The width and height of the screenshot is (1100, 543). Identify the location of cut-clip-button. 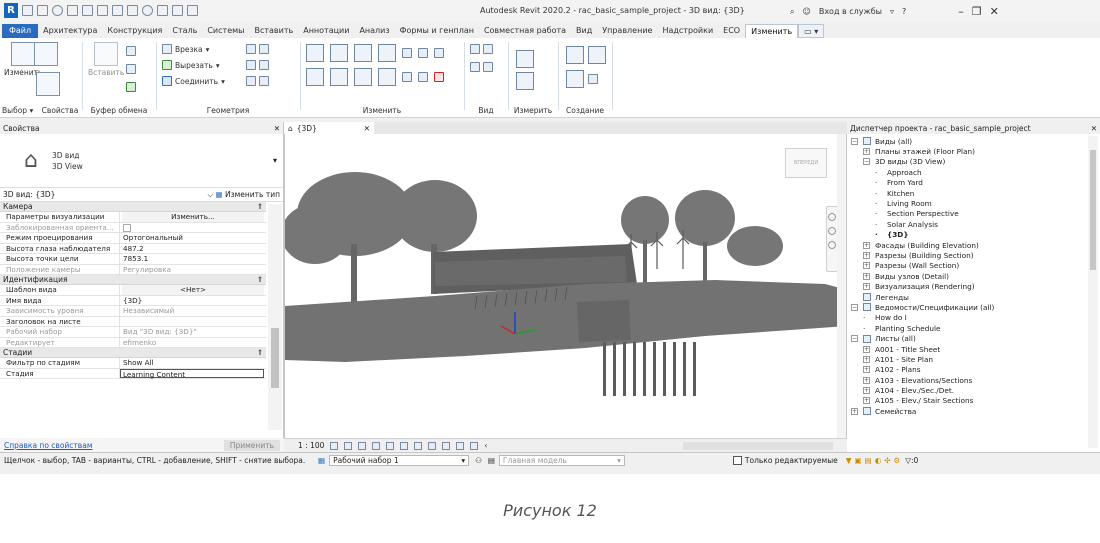
(131, 51).